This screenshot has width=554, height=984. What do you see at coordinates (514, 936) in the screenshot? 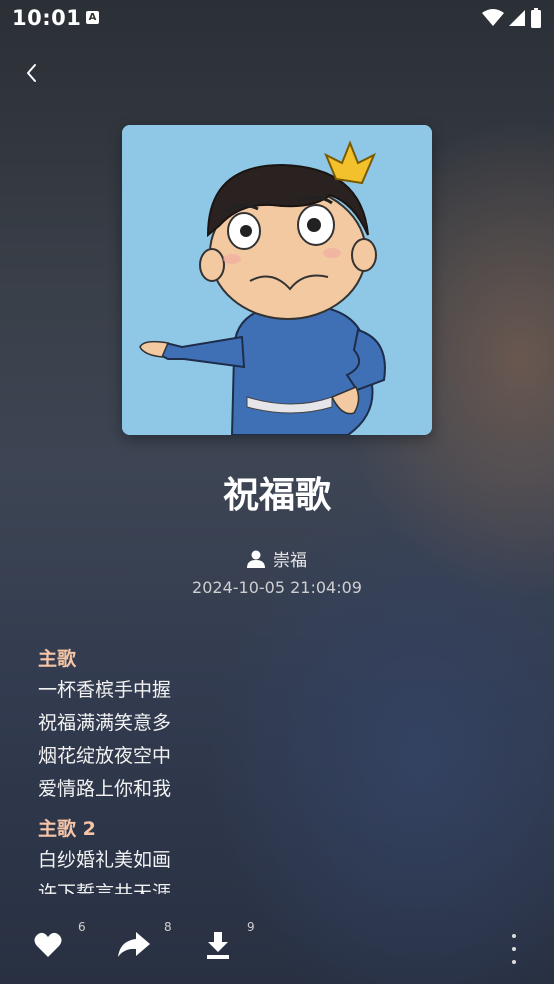
I see `more-vertical-icon` at bounding box center [514, 936].